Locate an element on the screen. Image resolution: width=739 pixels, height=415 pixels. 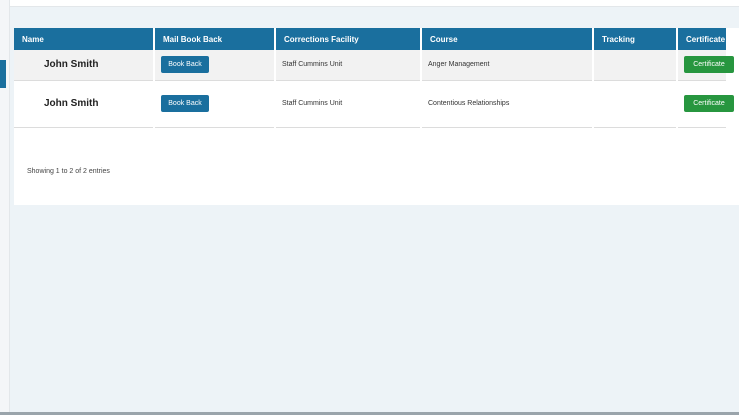
course-cell: Contentious Relationships is located at coordinates (507, 104).